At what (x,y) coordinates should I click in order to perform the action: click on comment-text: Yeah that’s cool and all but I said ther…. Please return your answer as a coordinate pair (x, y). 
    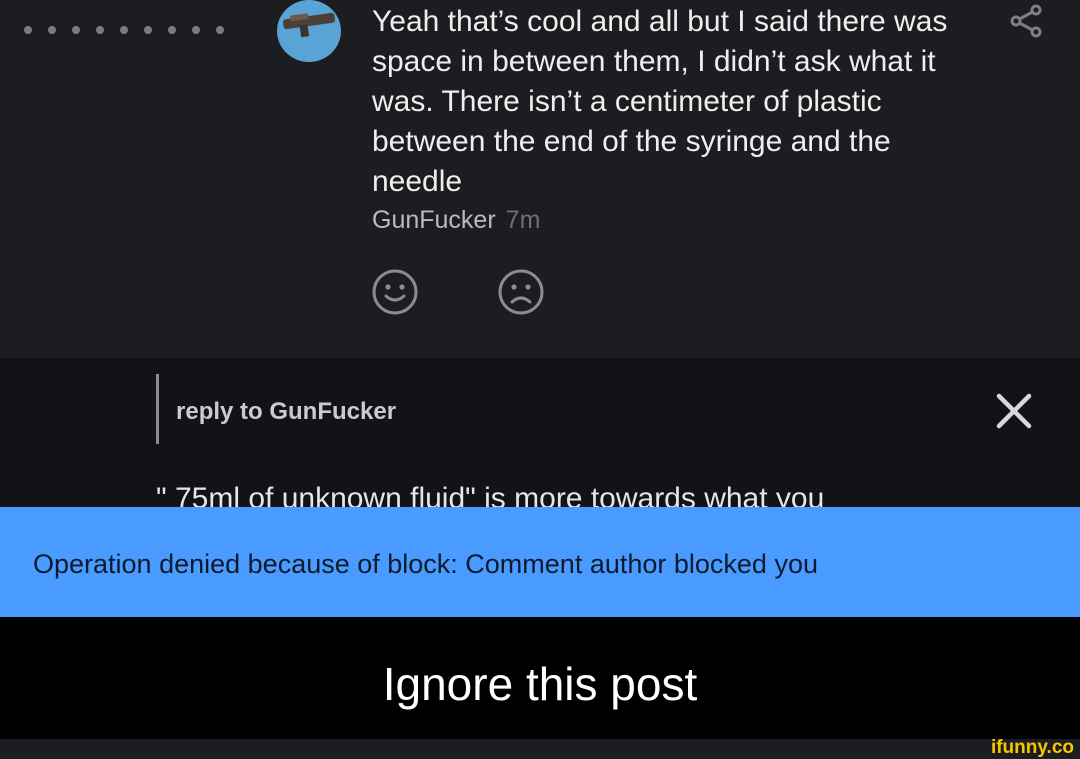
    Looking at the image, I should click on (660, 101).